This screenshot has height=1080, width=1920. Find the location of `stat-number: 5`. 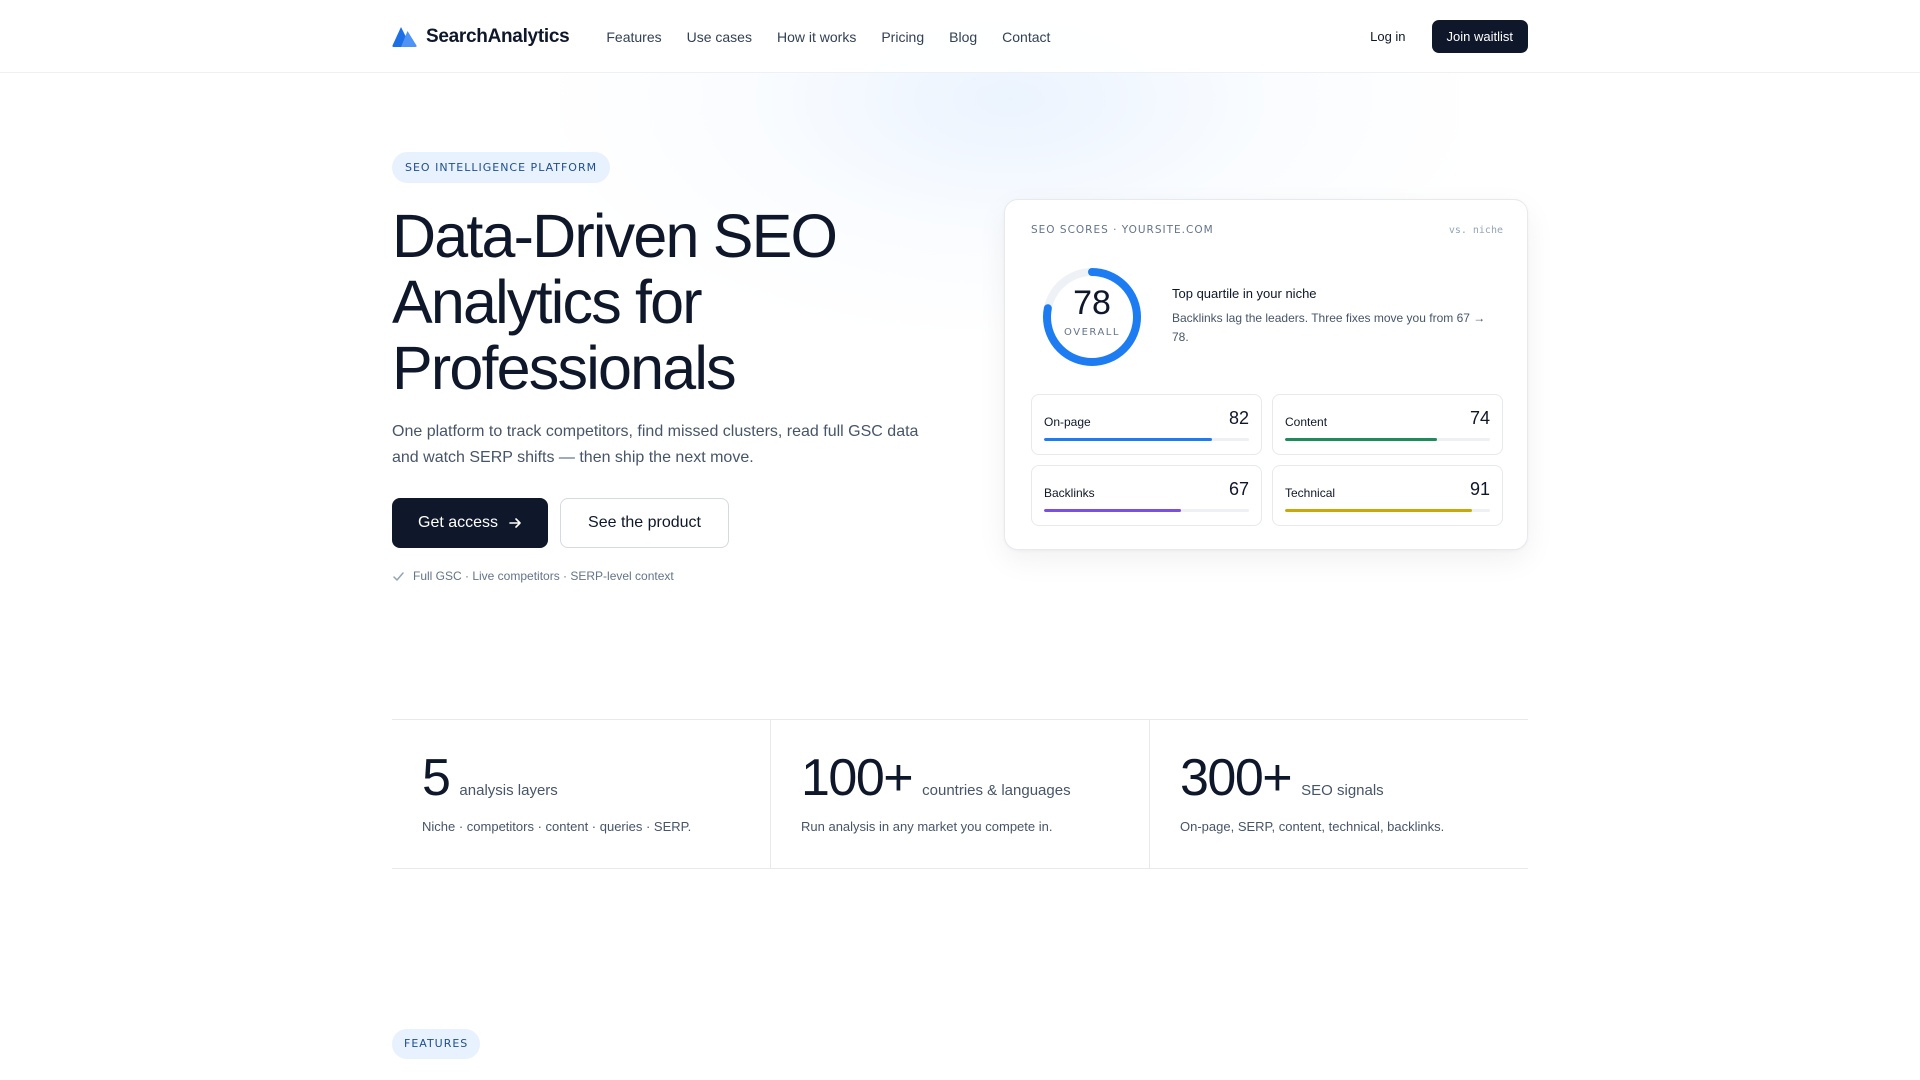

stat-number: 5 is located at coordinates (436, 778).